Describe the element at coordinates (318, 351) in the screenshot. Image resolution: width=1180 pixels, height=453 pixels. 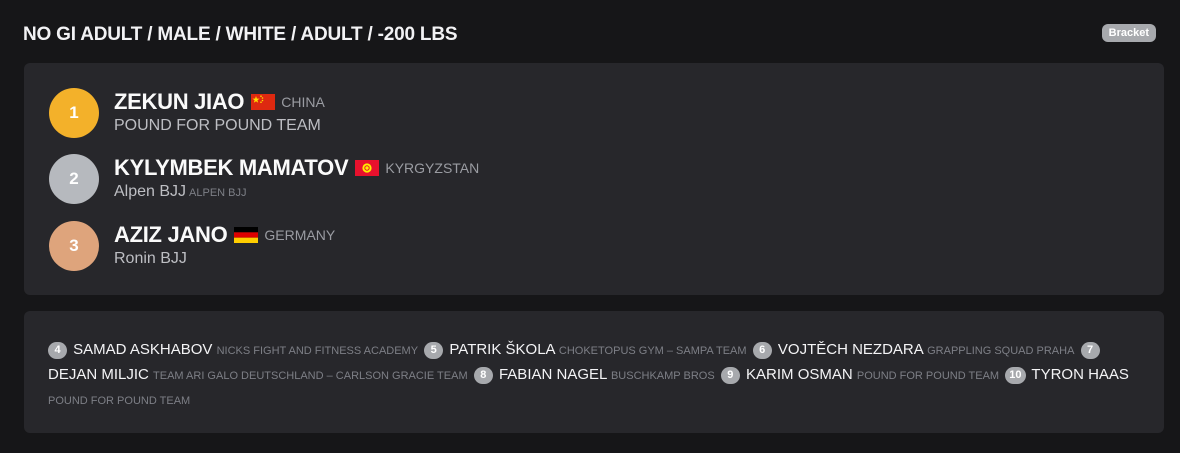
I see `athlete-team: NICKS FIGHT AND FITNESS ACADEMY` at that location.